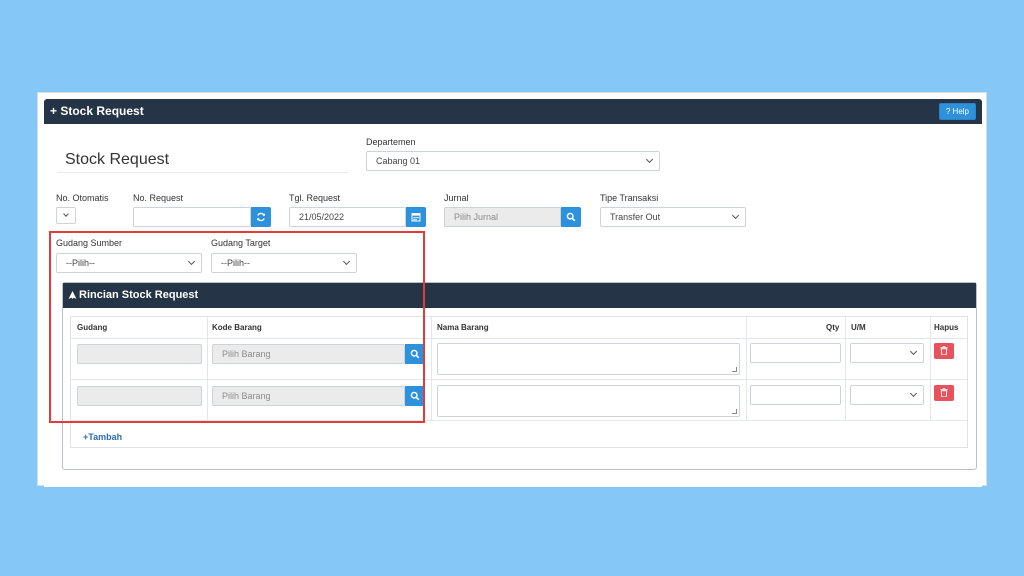 The height and width of the screenshot is (576, 1024). Describe the element at coordinates (315, 198) in the screenshot. I see `tgl-request-label: Tgl. Request` at that location.